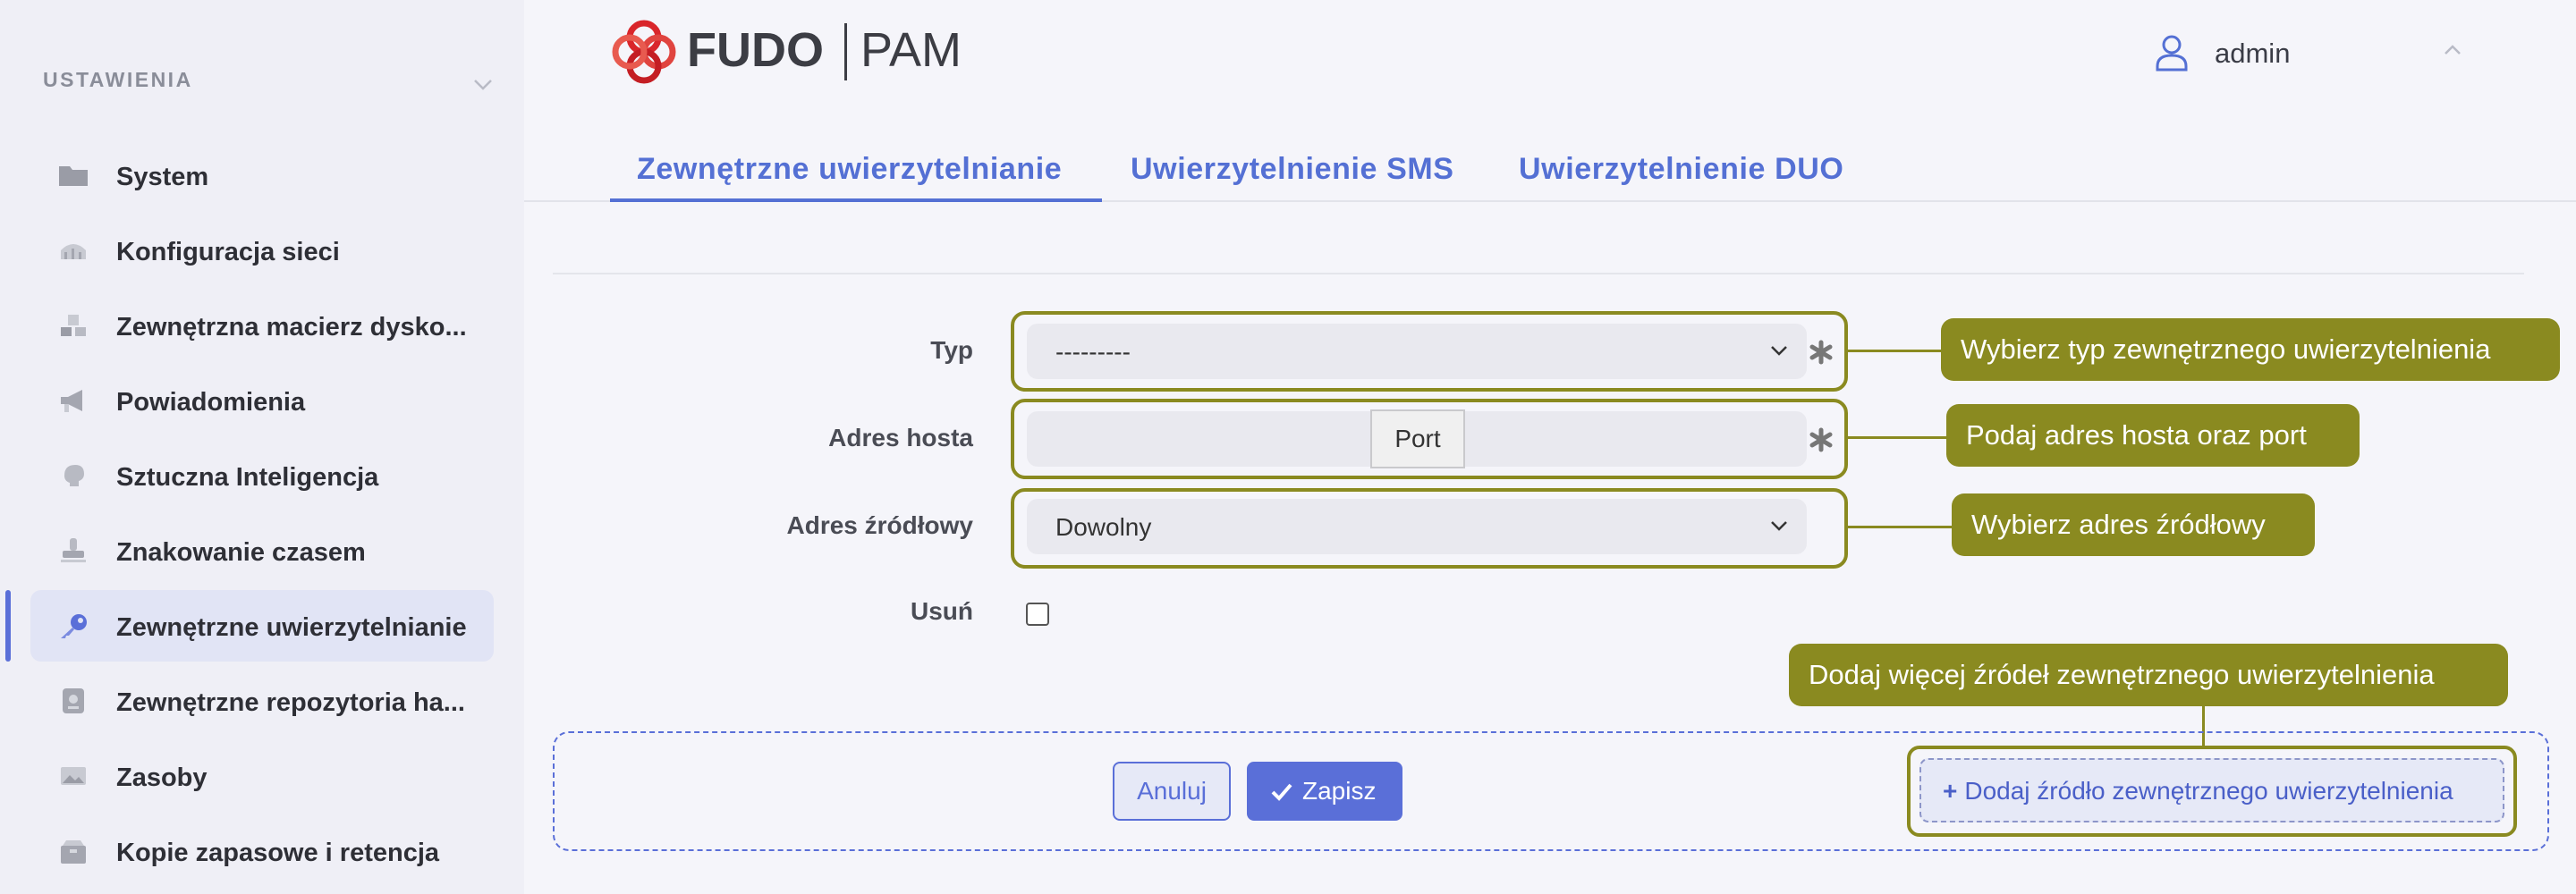 This screenshot has width=2576, height=894. What do you see at coordinates (241, 553) in the screenshot?
I see `sidebar-item-label: Znakowanie czasem` at bounding box center [241, 553].